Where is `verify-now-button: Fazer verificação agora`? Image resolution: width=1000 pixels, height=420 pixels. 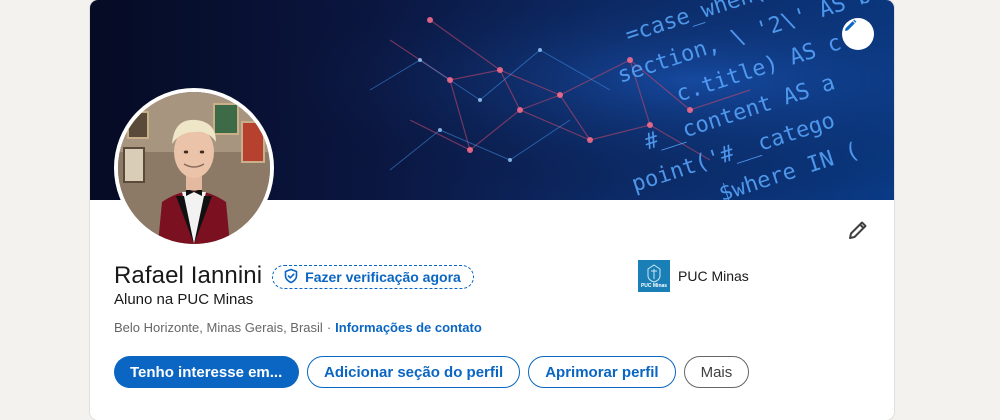 verify-now-button: Fazer verificação agora is located at coordinates (373, 277).